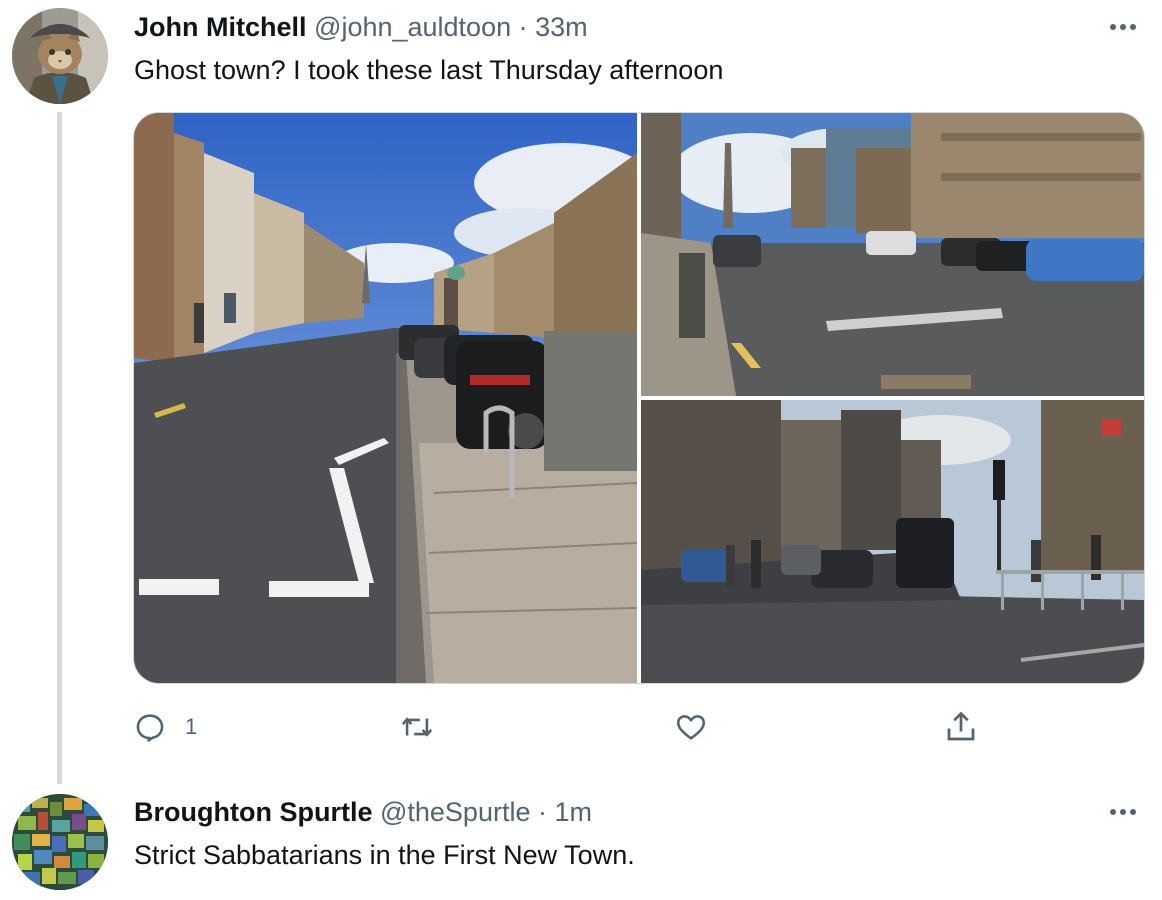  Describe the element at coordinates (417, 727) in the screenshot. I see `retweet-icon` at that location.